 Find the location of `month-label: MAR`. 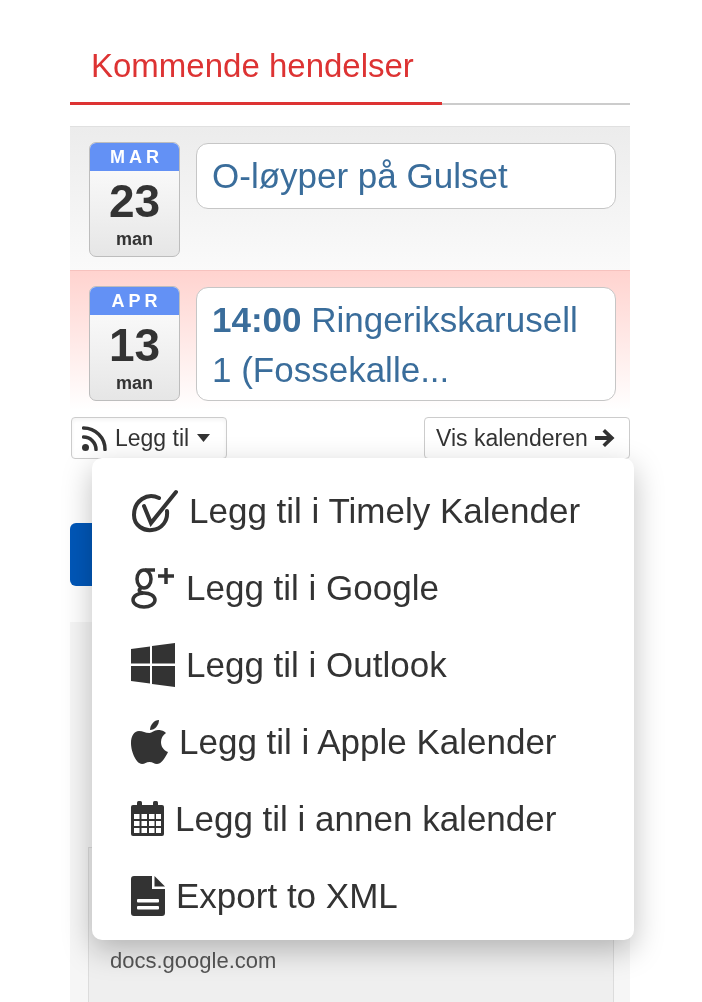

month-label: MAR is located at coordinates (134, 157).